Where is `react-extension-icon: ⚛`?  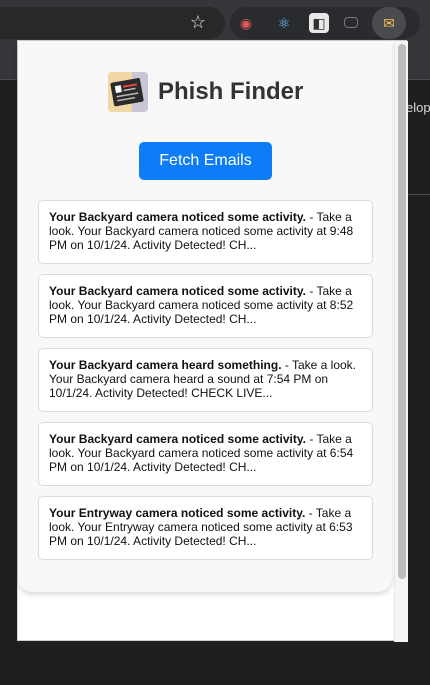
react-extension-icon: ⚛ is located at coordinates (284, 23).